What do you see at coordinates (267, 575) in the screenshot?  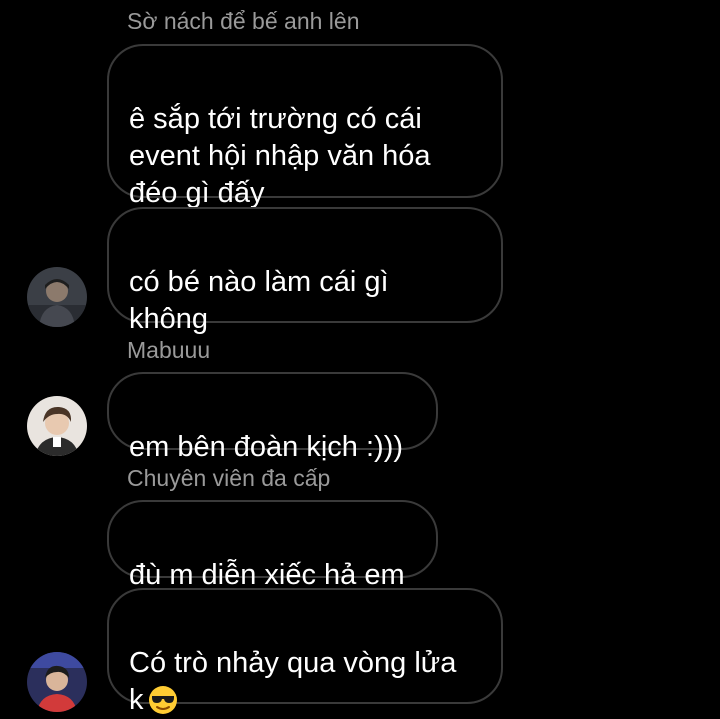 I see `message-text: đù m diễn xiếc hả em` at bounding box center [267, 575].